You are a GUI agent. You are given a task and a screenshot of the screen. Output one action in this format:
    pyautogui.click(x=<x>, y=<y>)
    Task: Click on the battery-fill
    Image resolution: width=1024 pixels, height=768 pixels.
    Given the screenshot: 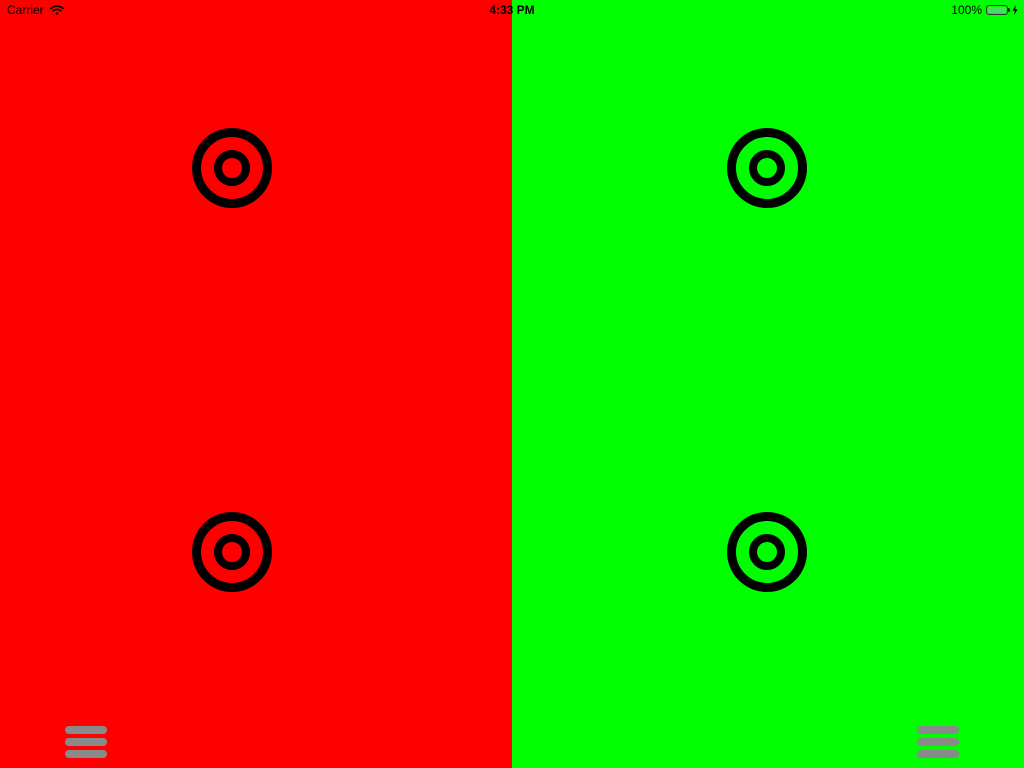 What is the action you would take?
    pyautogui.click(x=997, y=10)
    